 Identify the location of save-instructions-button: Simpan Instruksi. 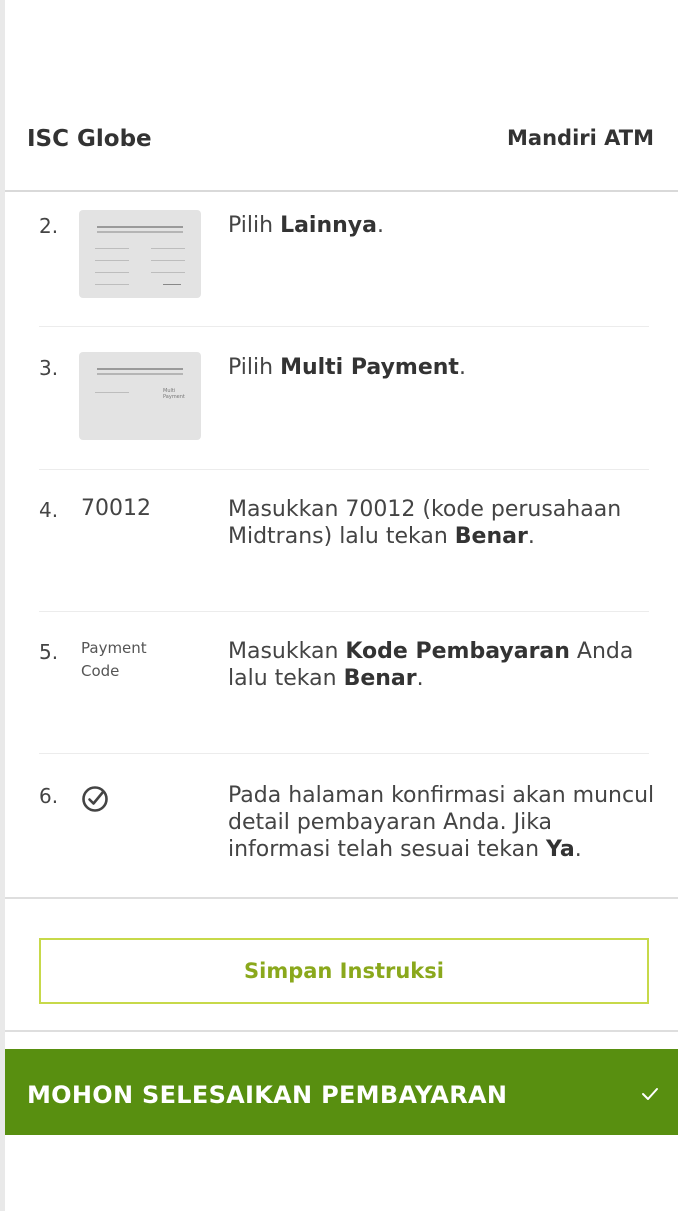
(344, 971).